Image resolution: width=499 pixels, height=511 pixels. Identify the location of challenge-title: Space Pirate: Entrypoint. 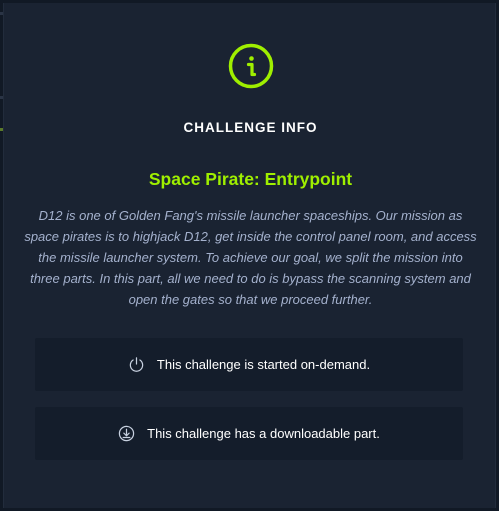
(250, 179).